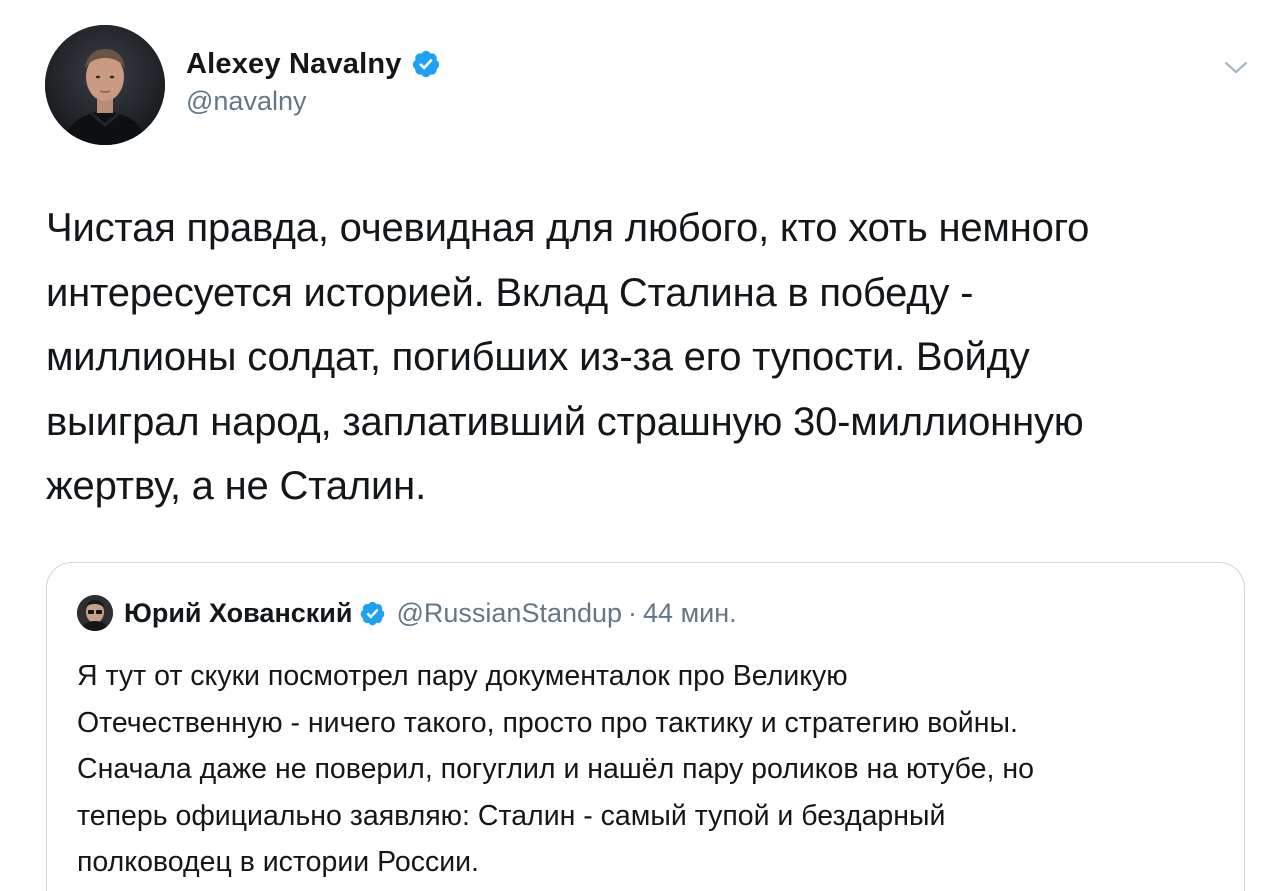 The height and width of the screenshot is (891, 1280). Describe the element at coordinates (294, 64) in the screenshot. I see `author-name: Alexey Navalny` at that location.